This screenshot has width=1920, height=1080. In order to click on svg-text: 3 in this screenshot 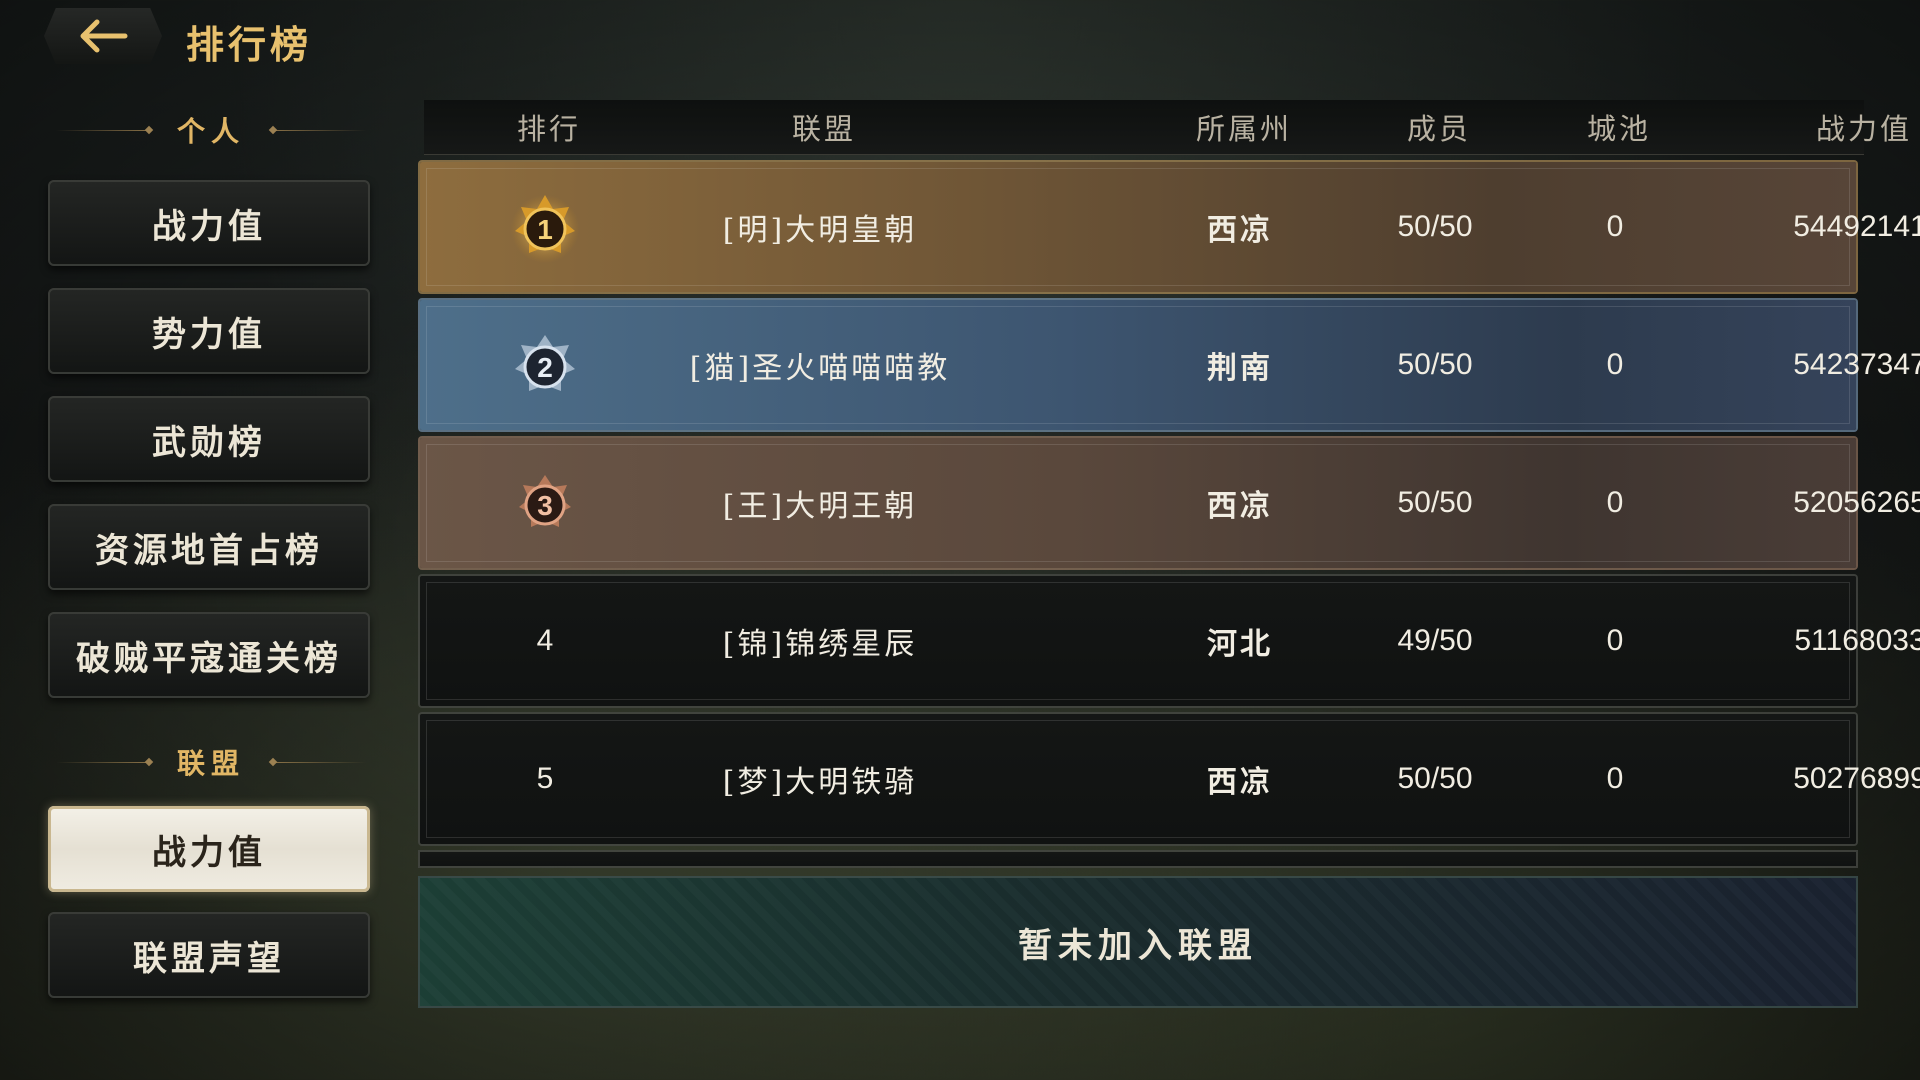, I will do `click(545, 505)`.